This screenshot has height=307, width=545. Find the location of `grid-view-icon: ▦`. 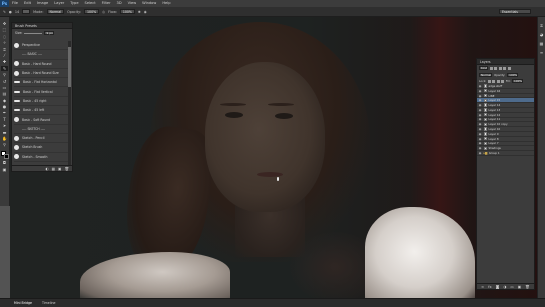

grid-view-icon: ▦ is located at coordinates (53, 169).